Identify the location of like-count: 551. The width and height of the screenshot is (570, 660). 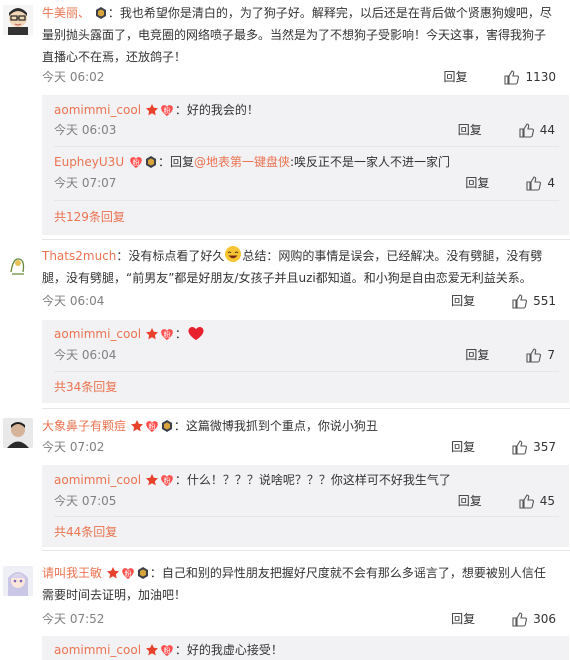
(544, 300).